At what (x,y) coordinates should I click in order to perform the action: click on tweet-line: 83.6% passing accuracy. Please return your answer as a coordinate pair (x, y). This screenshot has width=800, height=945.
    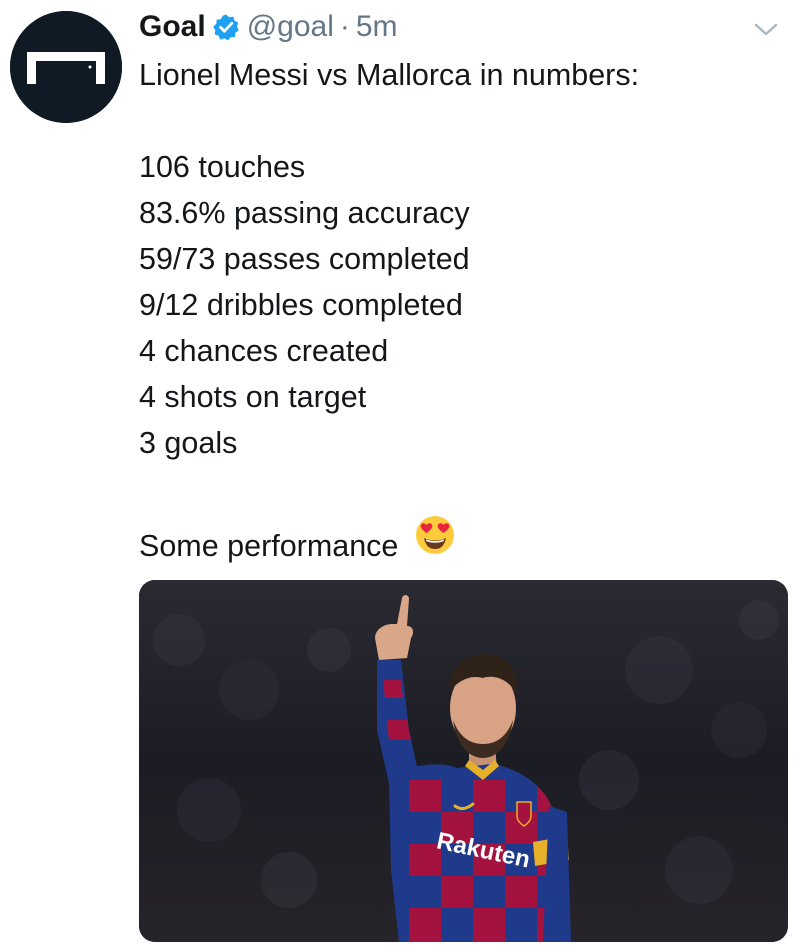
    Looking at the image, I should click on (304, 213).